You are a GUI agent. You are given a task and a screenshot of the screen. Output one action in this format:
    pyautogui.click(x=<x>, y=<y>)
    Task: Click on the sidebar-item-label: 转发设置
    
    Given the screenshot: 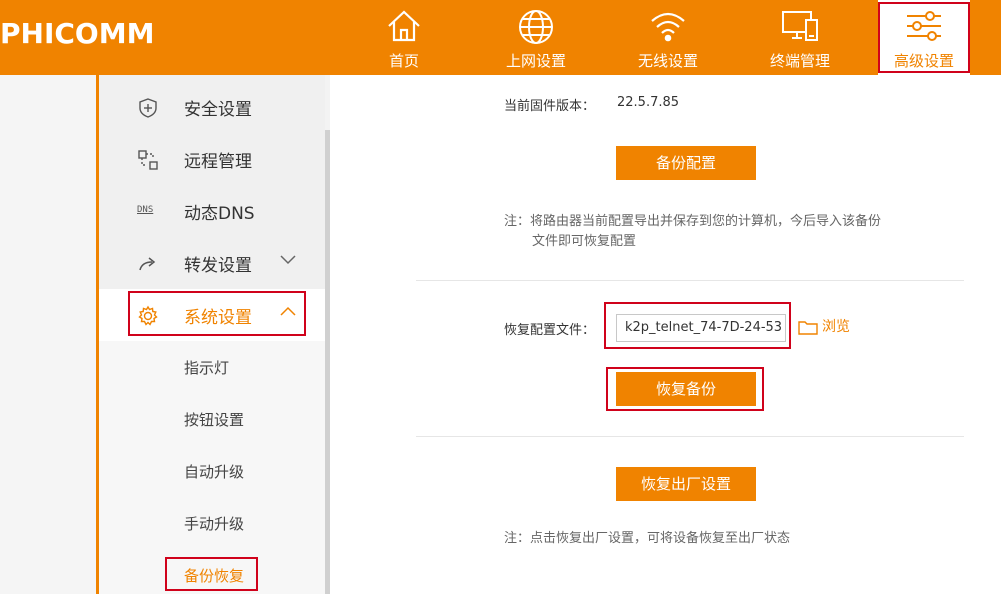 What is the action you would take?
    pyautogui.click(x=218, y=266)
    